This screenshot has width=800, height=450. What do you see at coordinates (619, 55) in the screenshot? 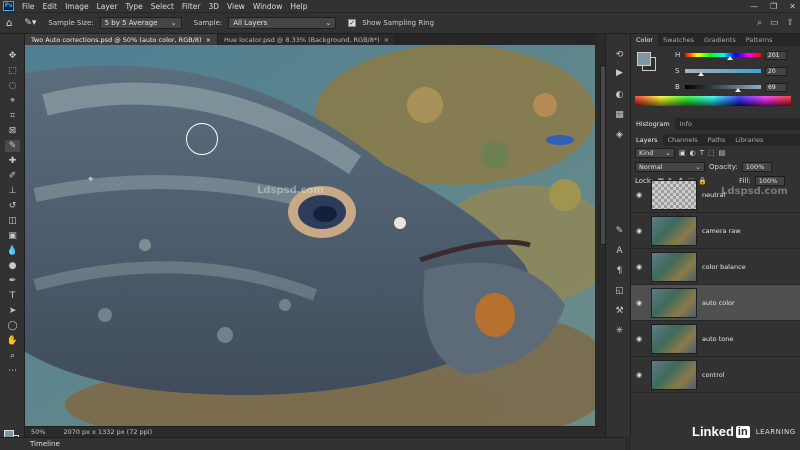
I see `history-icon: ⟲` at bounding box center [619, 55].